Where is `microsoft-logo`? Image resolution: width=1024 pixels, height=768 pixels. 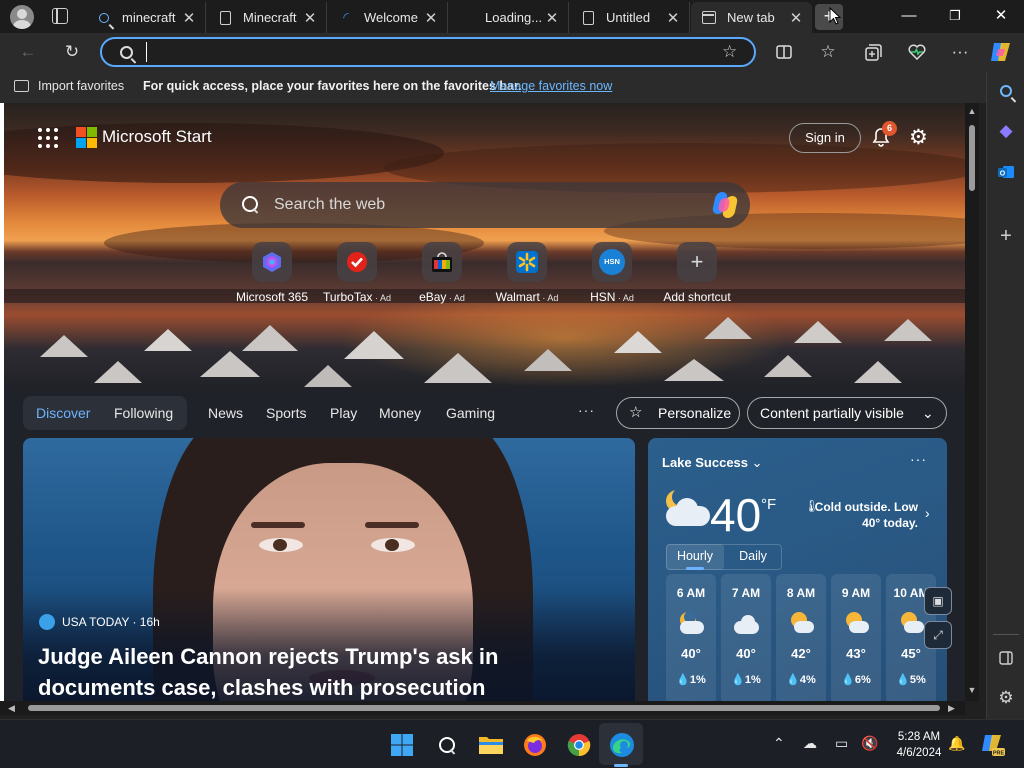 microsoft-logo is located at coordinates (86, 137).